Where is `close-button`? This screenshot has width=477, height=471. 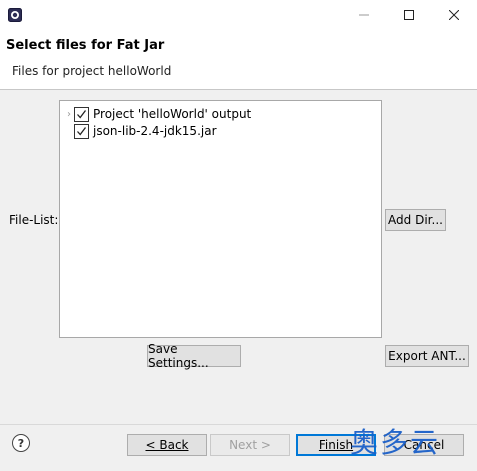 close-button is located at coordinates (454, 15).